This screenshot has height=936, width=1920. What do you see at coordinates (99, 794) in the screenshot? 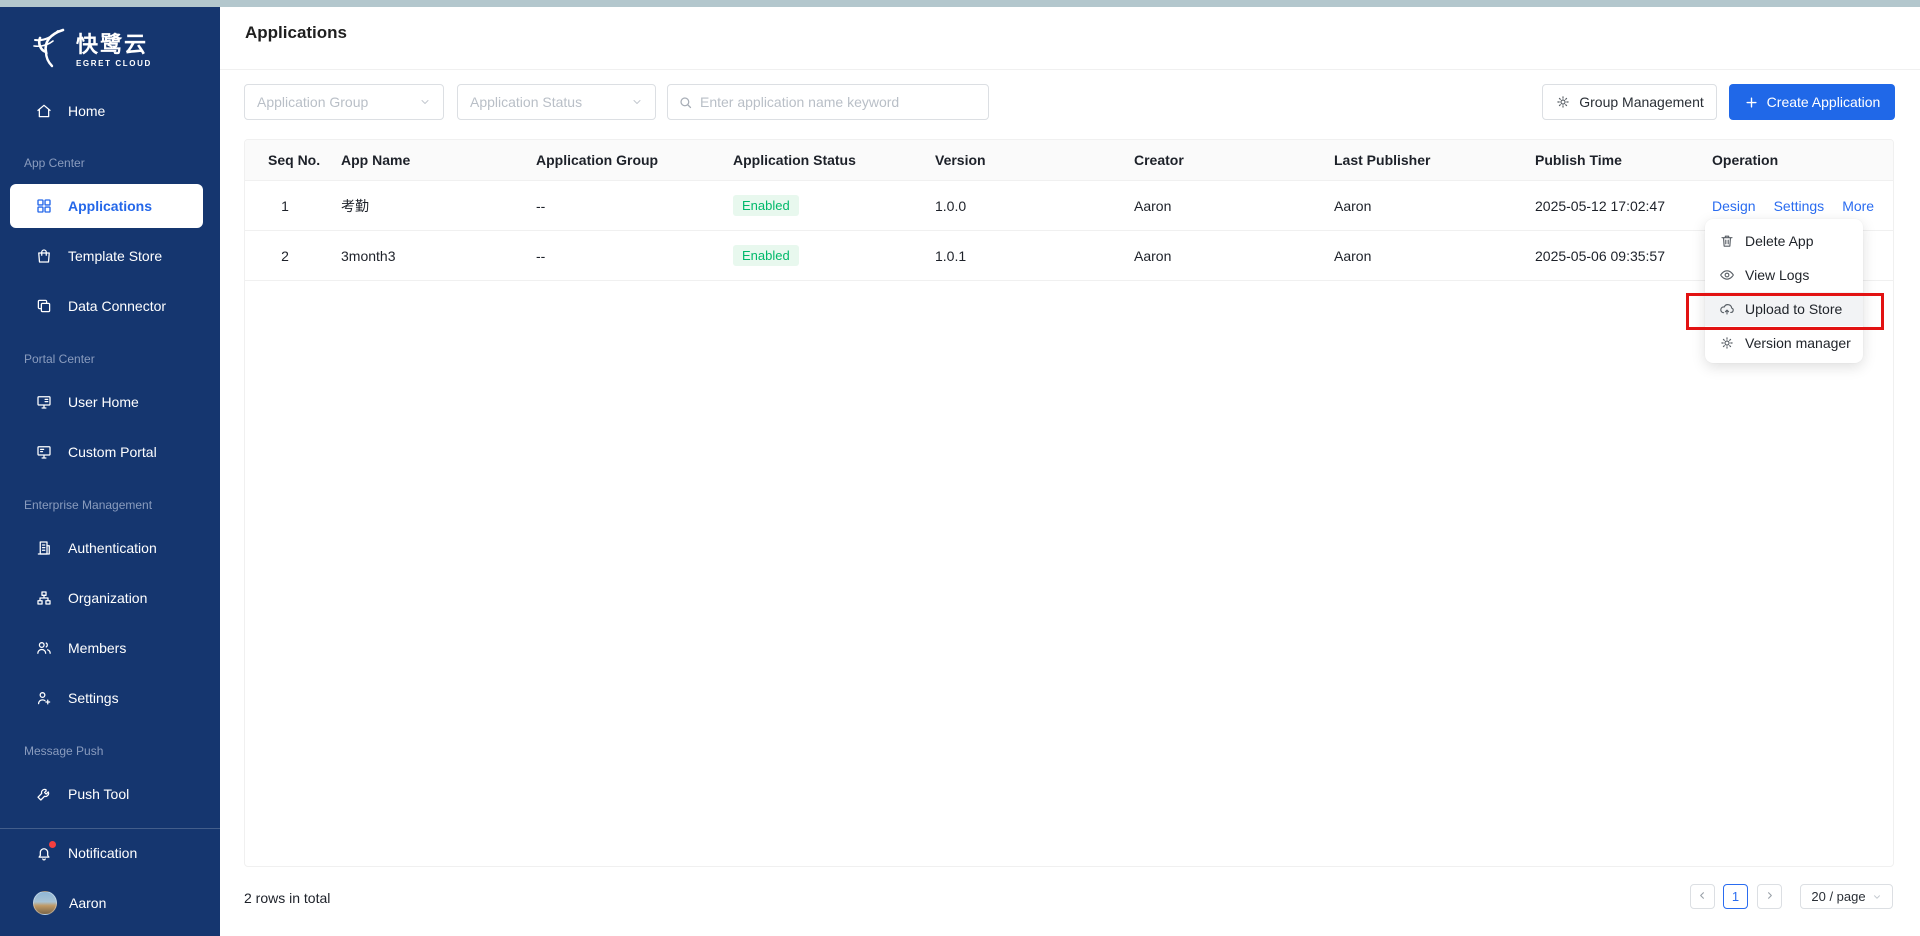
I see `sidebar-item-label: Push Tool` at bounding box center [99, 794].